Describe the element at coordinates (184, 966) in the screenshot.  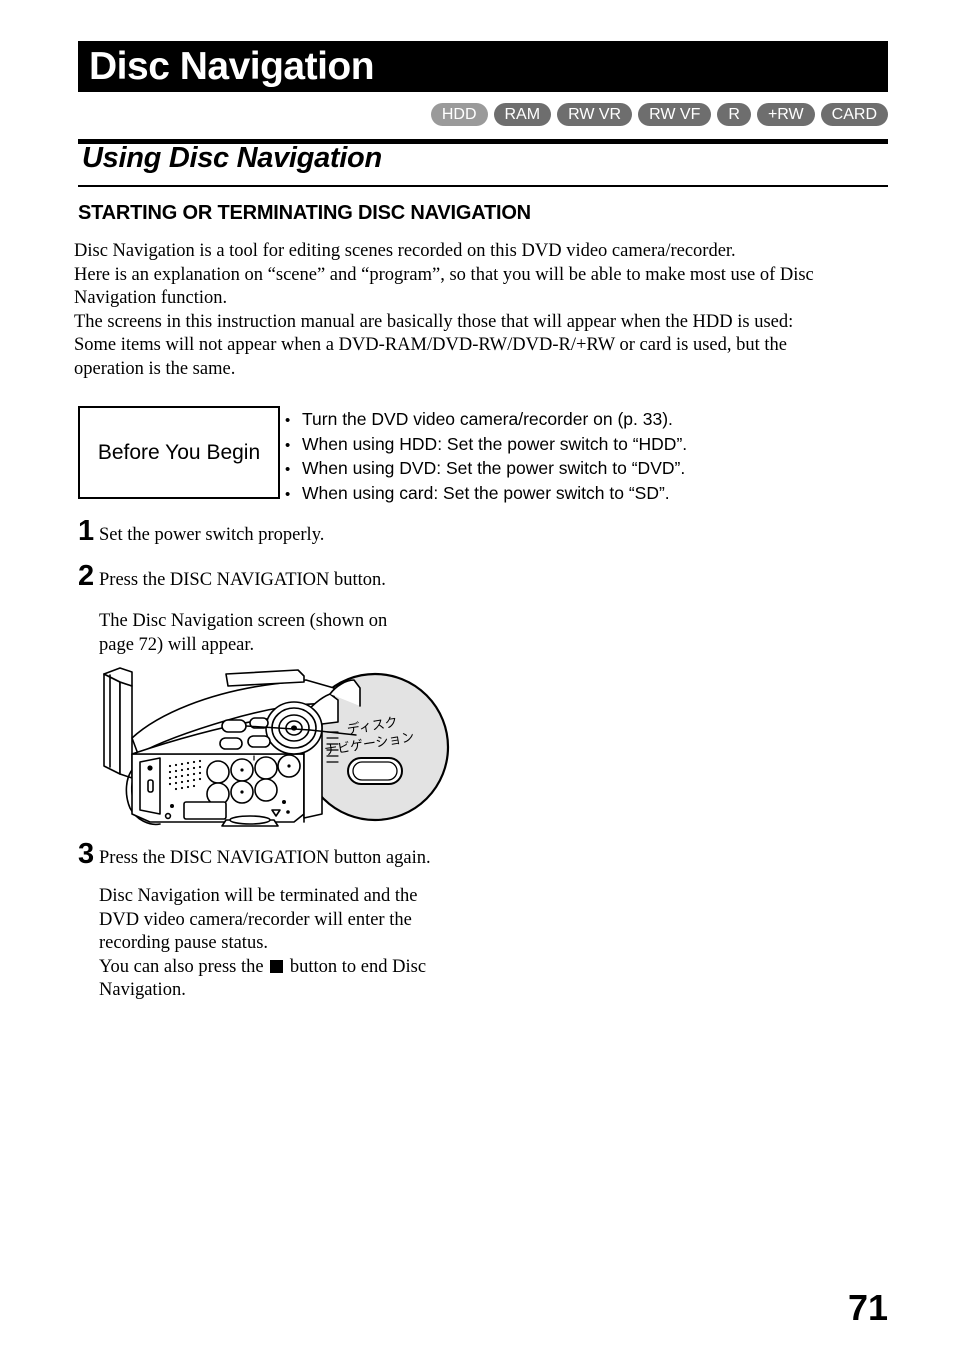
I see `step-body-text-pre: You can also press the` at that location.